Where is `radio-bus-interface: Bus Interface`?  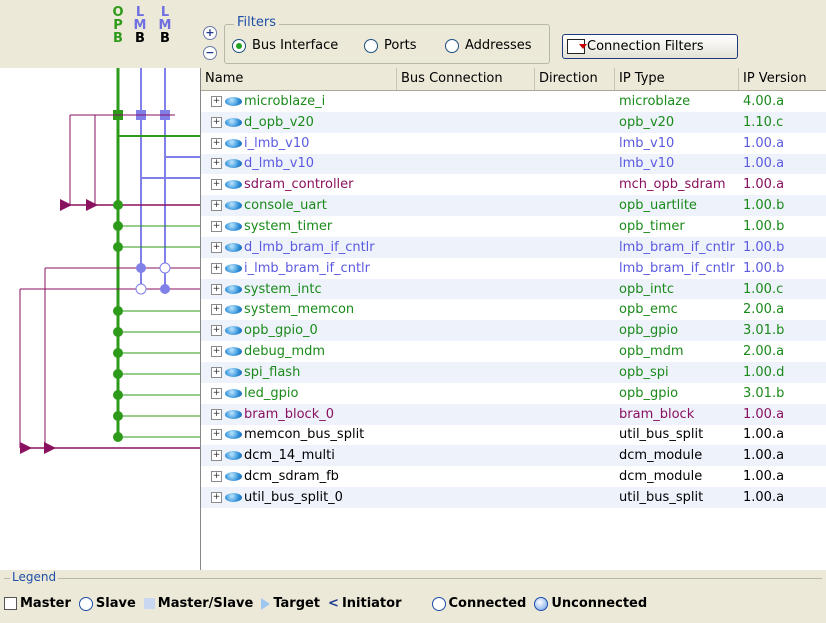 radio-bus-interface: Bus Interface is located at coordinates (285, 45).